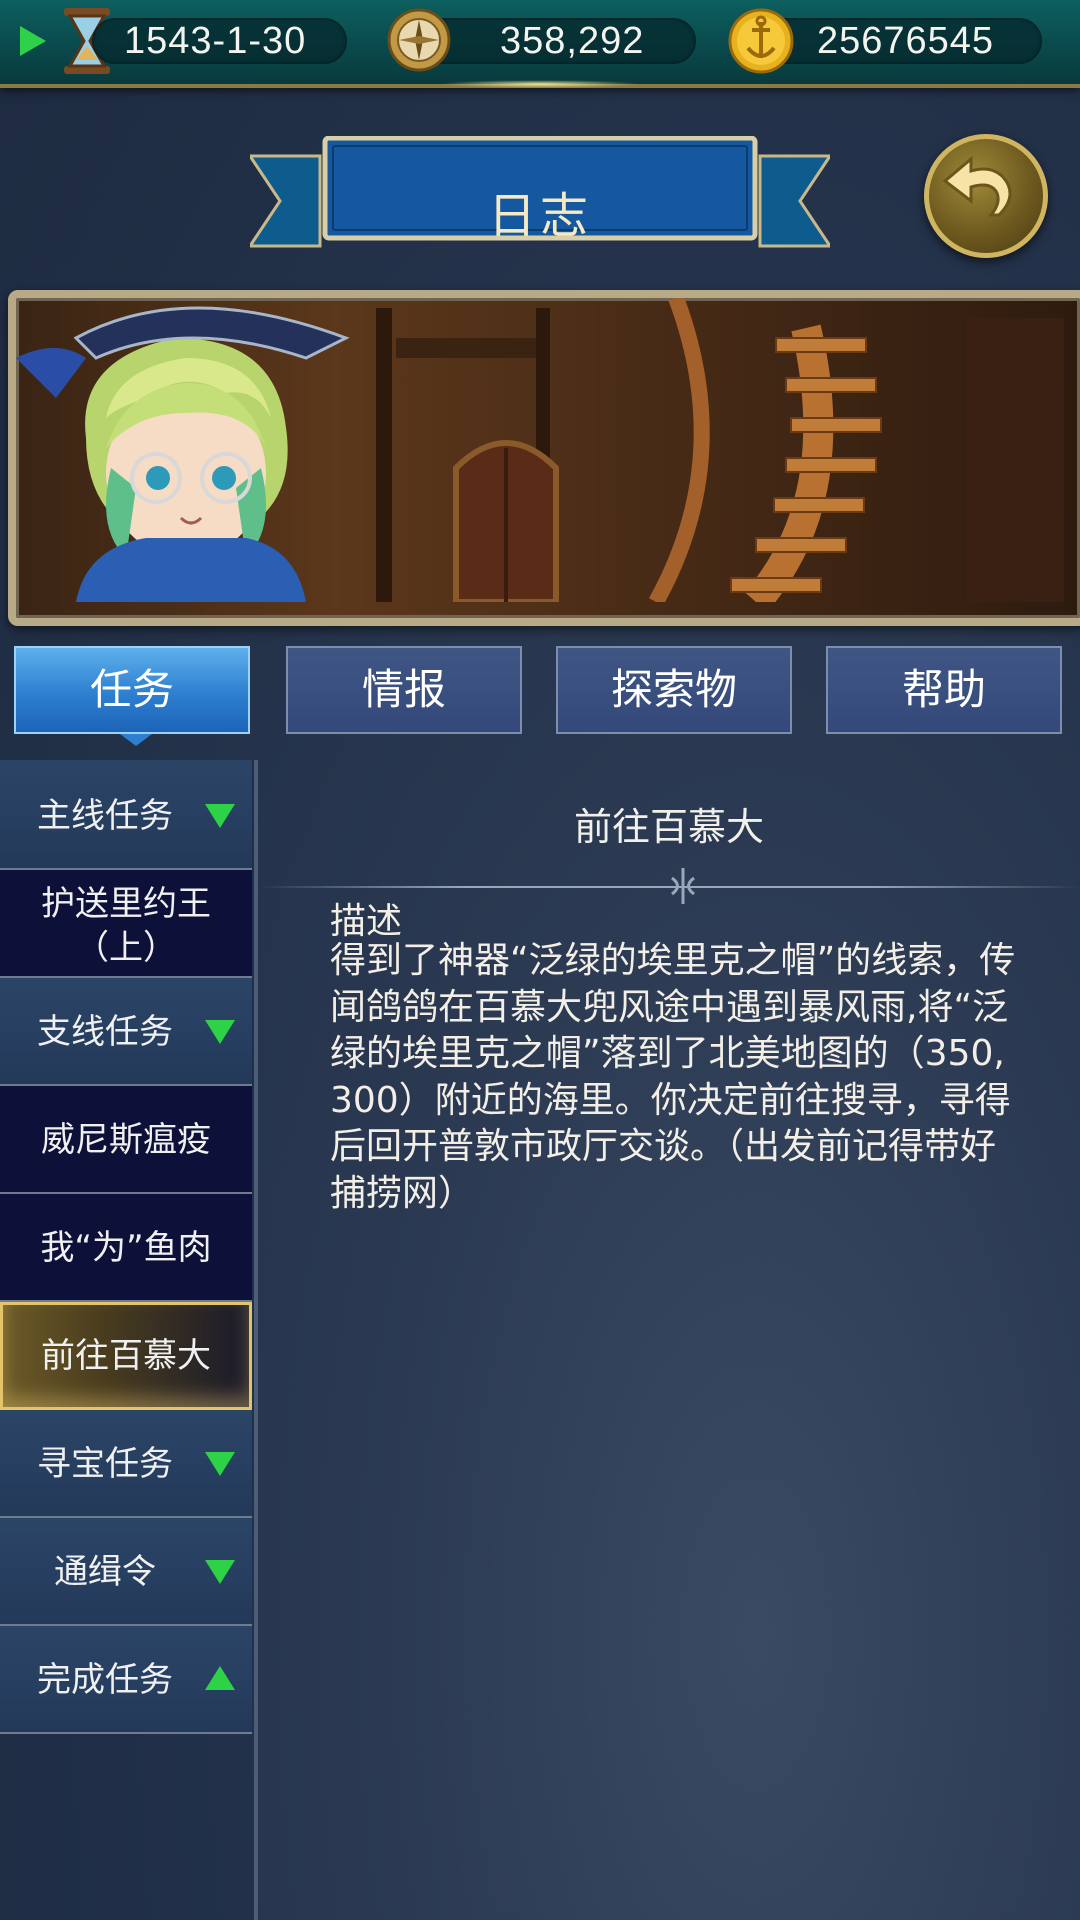 This screenshot has height=1920, width=1080. I want to click on compass-value: 358,292, so click(572, 41).